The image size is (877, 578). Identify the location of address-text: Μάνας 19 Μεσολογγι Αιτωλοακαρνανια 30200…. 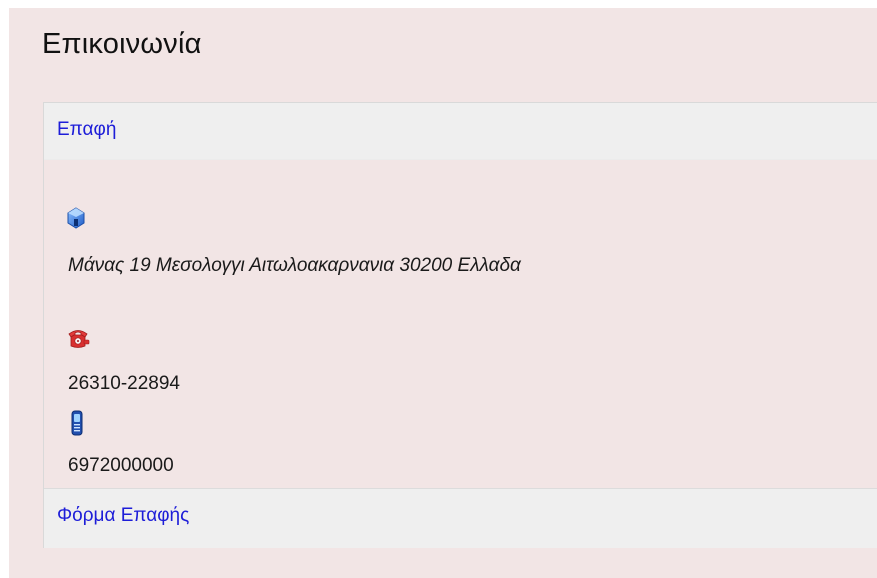
(294, 265).